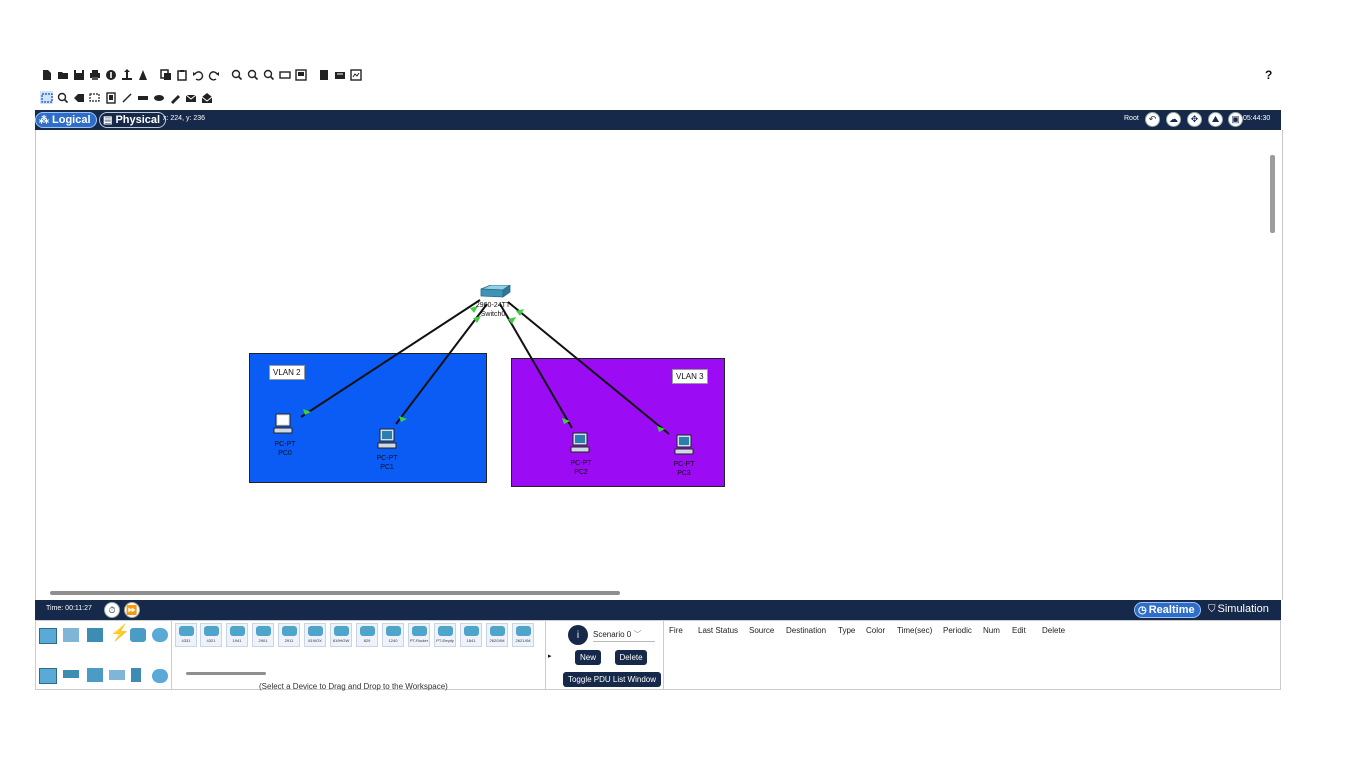  Describe the element at coordinates (588, 368) in the screenshot. I see `link-switch-pc3` at that location.